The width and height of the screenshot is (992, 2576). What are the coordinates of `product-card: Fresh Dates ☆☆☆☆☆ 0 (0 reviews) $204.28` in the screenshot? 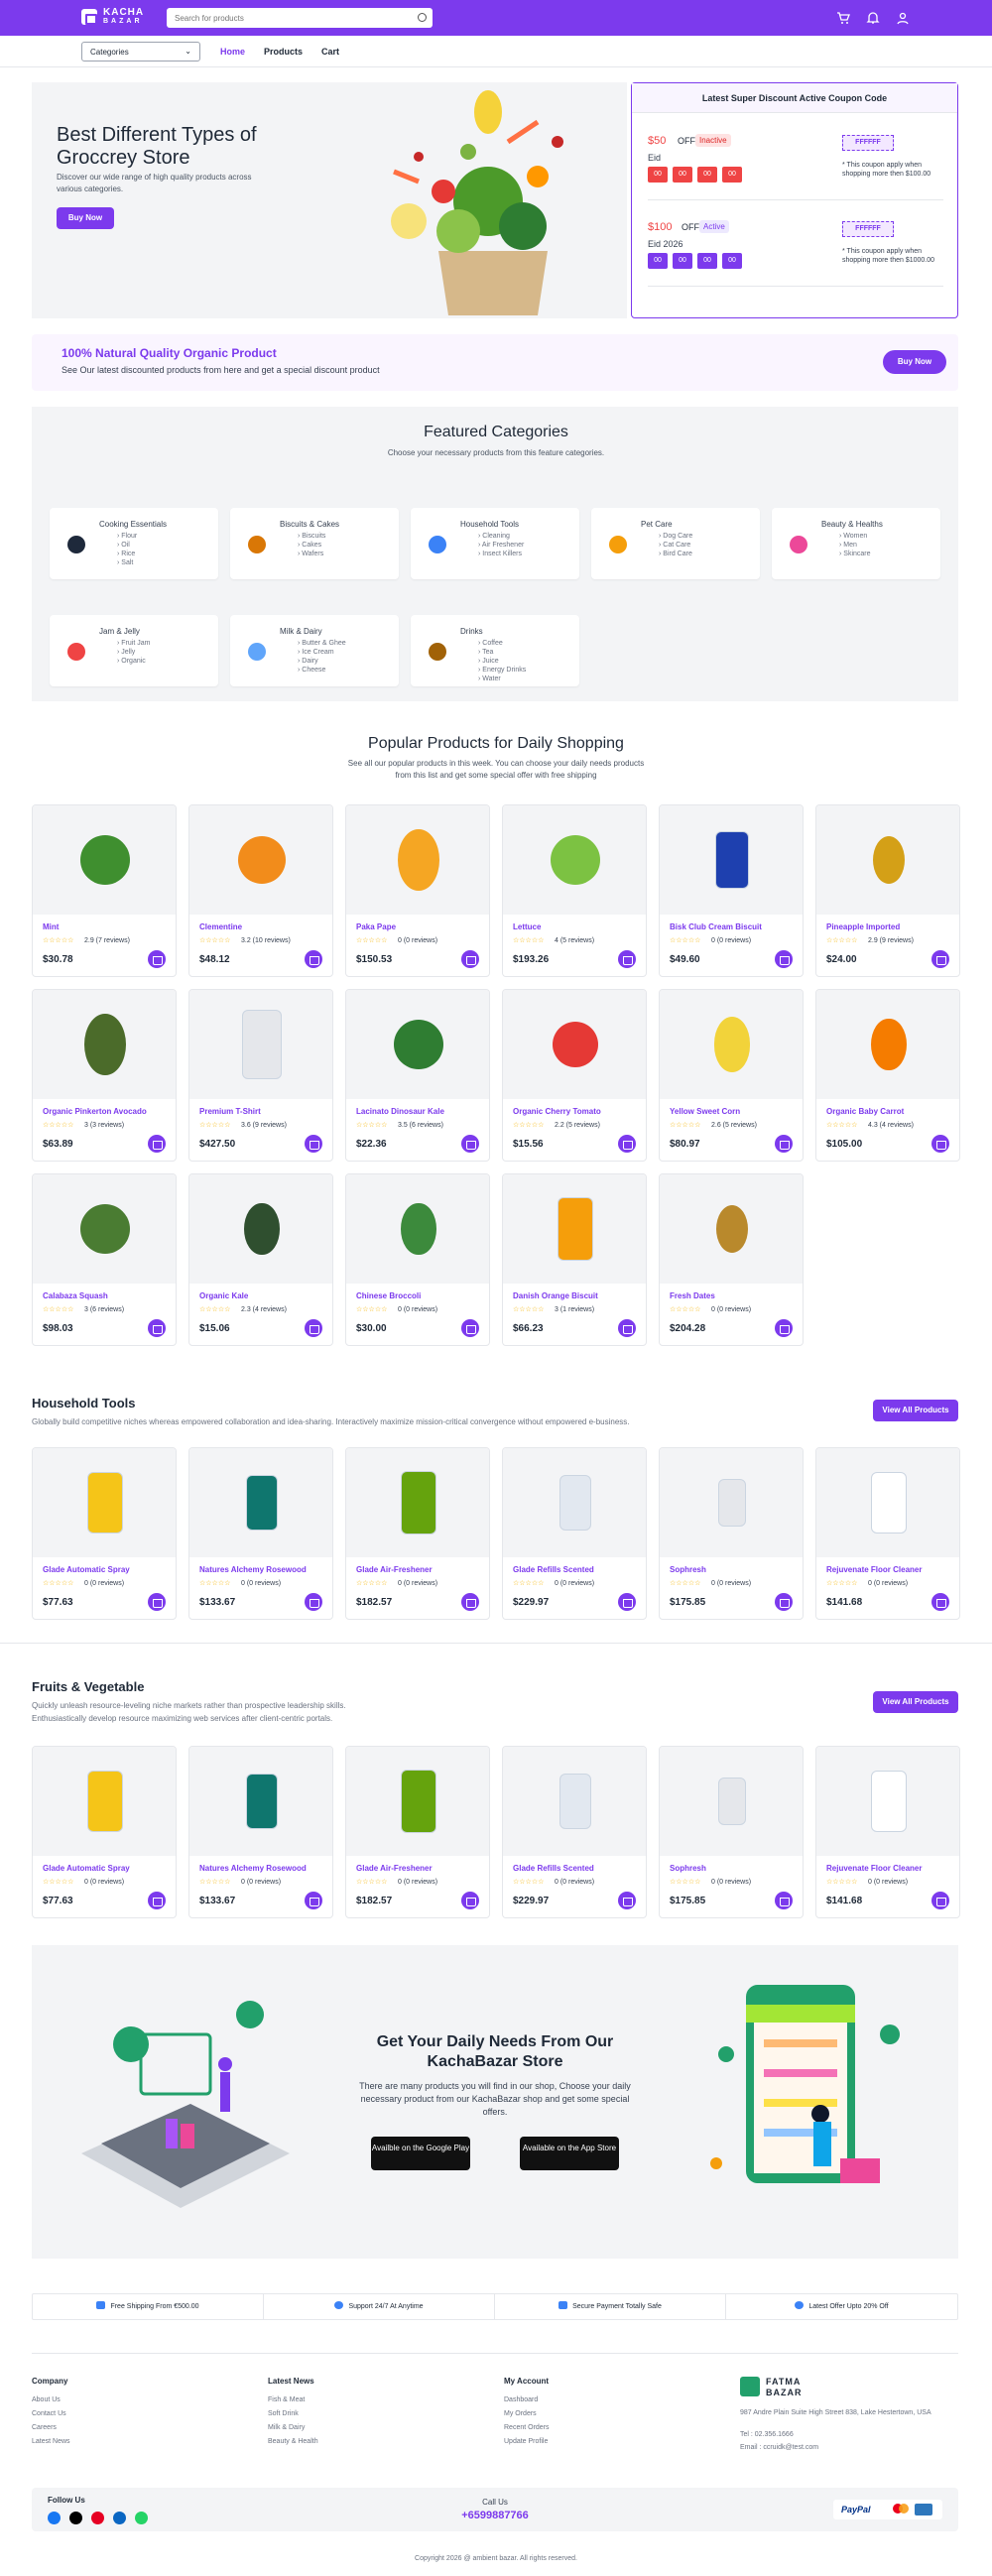 It's located at (731, 1259).